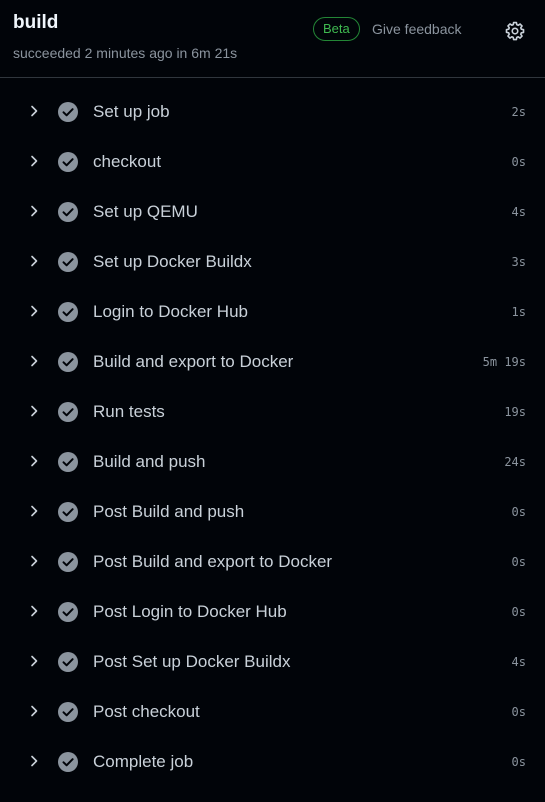  I want to click on step-name: checkout, so click(127, 161).